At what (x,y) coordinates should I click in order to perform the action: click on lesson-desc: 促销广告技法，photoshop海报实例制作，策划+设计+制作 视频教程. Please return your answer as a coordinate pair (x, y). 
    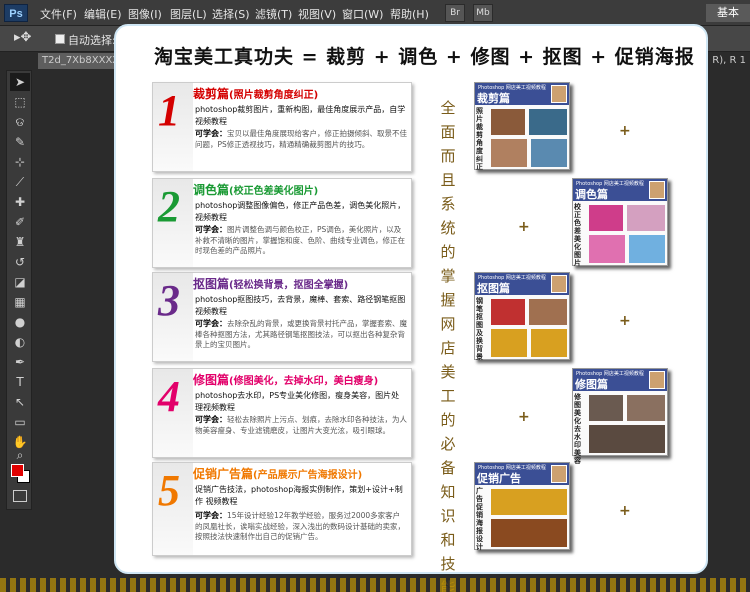
    Looking at the image, I should click on (299, 495).